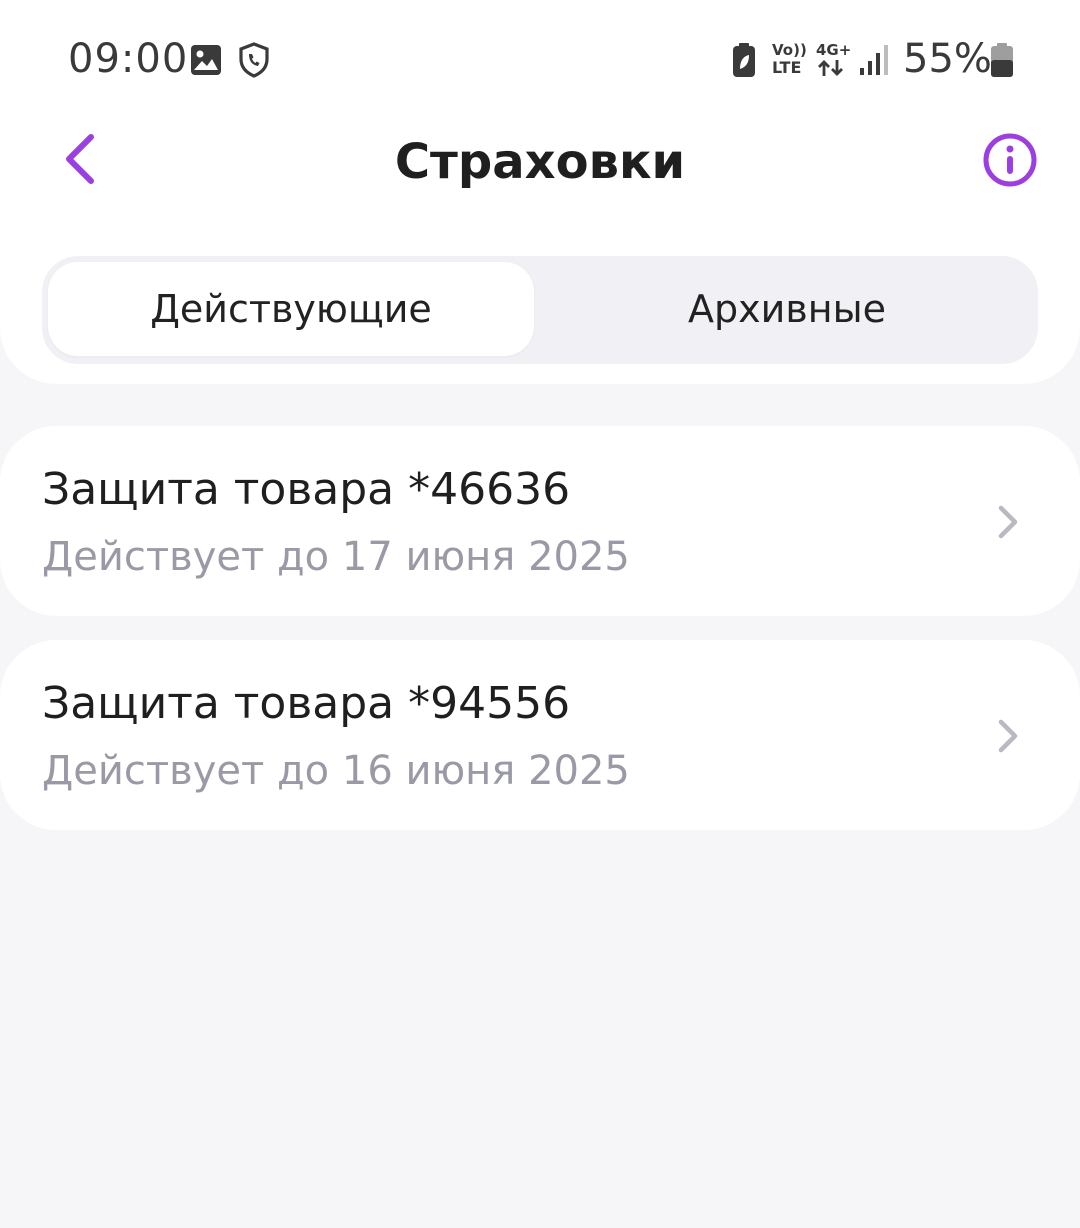 Image resolution: width=1080 pixels, height=1228 pixels. Describe the element at coordinates (291, 309) in the screenshot. I see `tab-active-policies: Действующие` at that location.